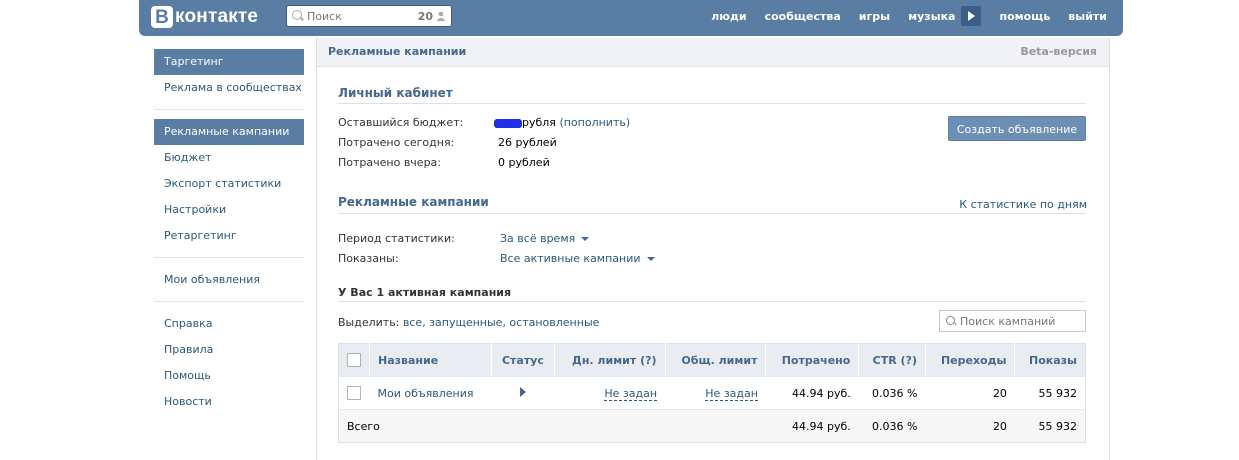 The width and height of the screenshot is (1239, 460). What do you see at coordinates (892, 393) in the screenshot?
I see `ctr-cell: 0.036 %` at bounding box center [892, 393].